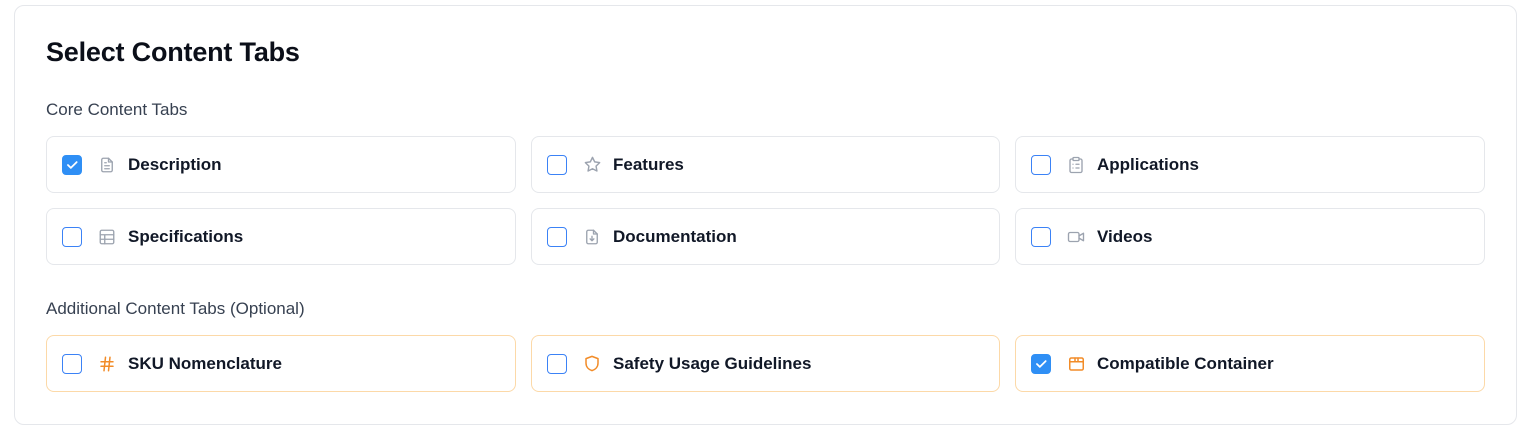 The image size is (1526, 425). What do you see at coordinates (1185, 363) in the screenshot?
I see `tab-option-label: Compatible Container` at bounding box center [1185, 363].